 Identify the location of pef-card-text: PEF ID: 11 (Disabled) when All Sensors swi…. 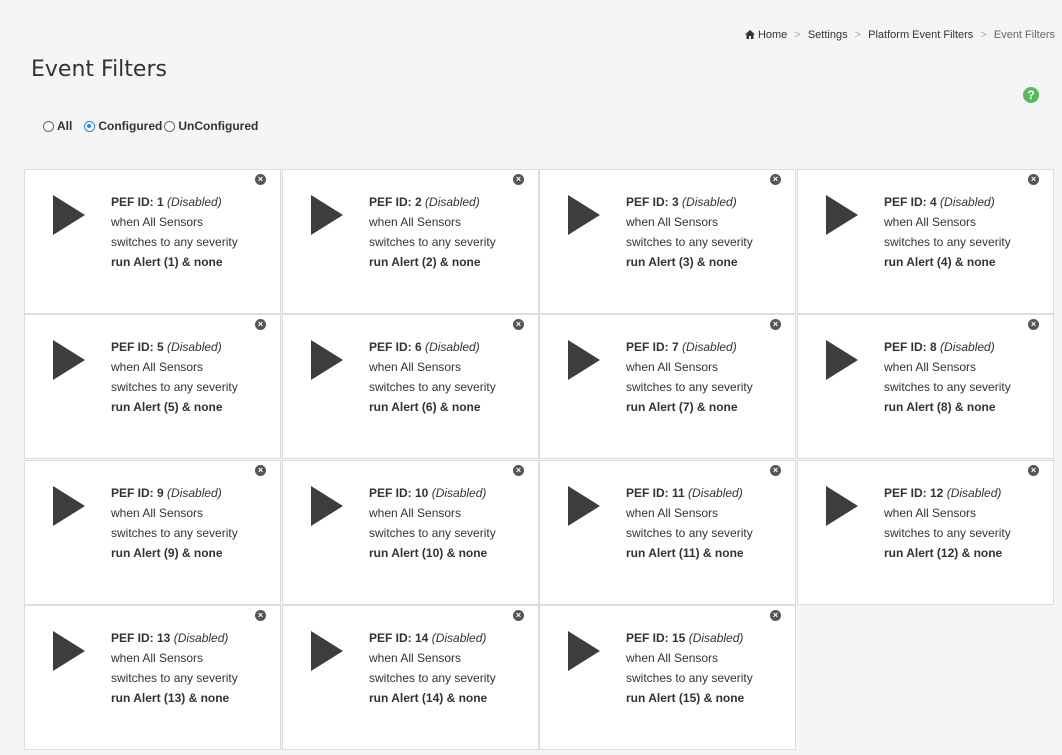
(689, 523).